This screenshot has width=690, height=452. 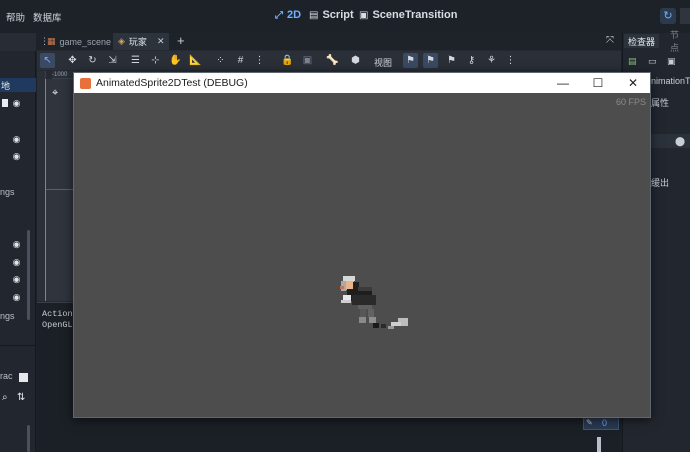 What do you see at coordinates (355, 60) in the screenshot?
I see `camera-override-icon: ⬢` at bounding box center [355, 60].